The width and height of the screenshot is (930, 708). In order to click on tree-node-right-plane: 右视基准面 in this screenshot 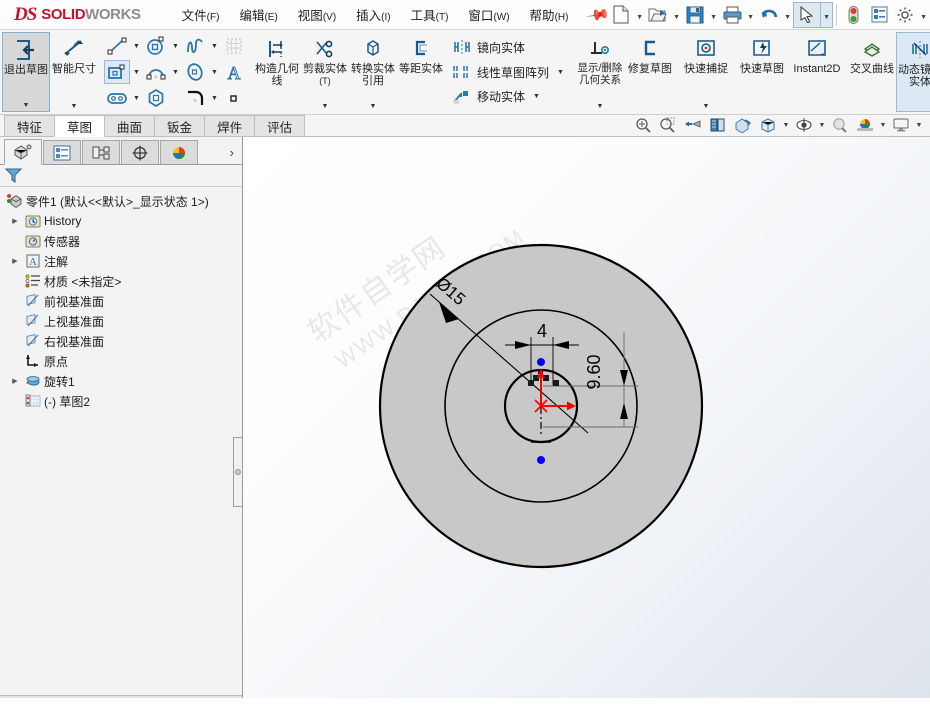, I will do `click(121, 341)`.